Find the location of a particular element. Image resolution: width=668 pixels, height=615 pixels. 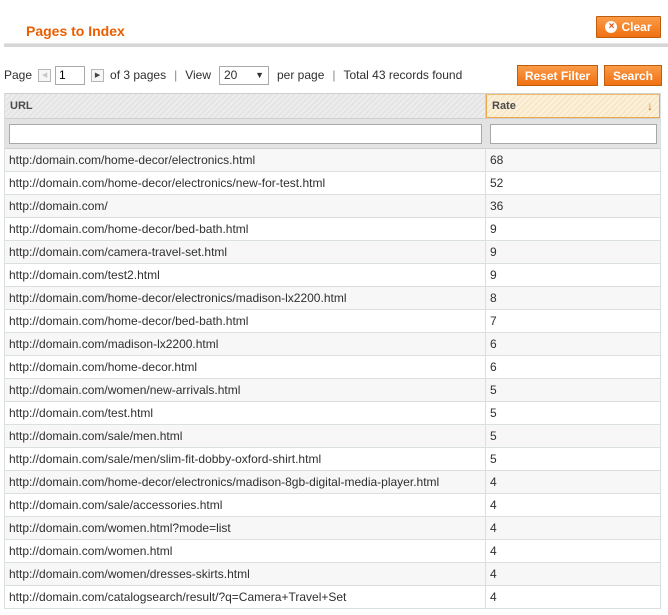

url-cell: http://domain.com/camera-travel-set.html is located at coordinates (245, 252).